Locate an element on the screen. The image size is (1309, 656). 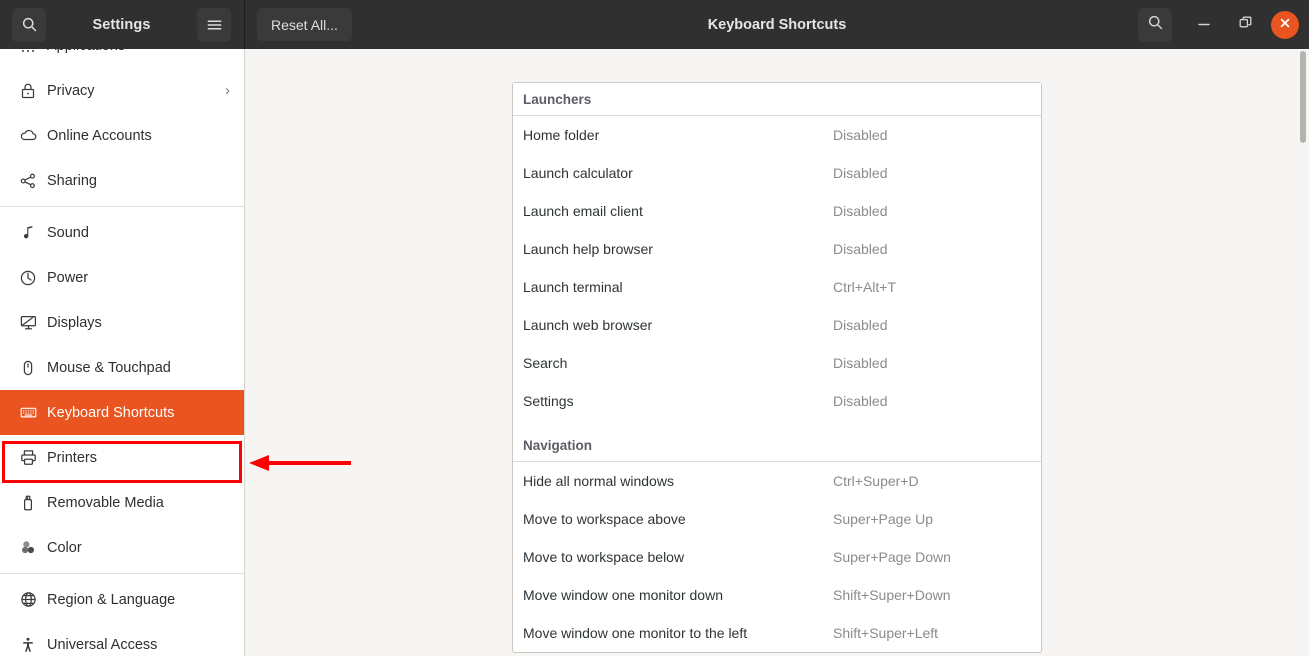
shortcut-name: Move window one monitor down is located at coordinates (623, 595).